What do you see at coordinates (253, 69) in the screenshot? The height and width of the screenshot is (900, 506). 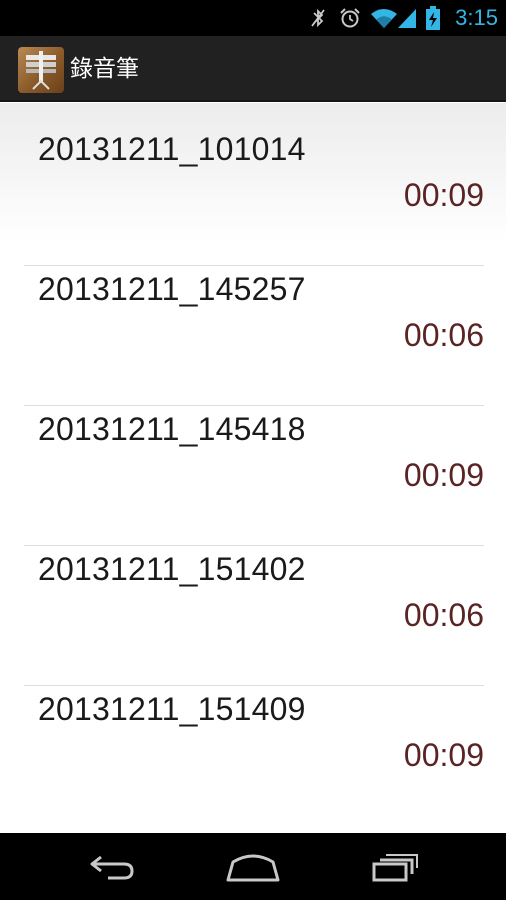 I see `action-bar: 錄音筆` at bounding box center [253, 69].